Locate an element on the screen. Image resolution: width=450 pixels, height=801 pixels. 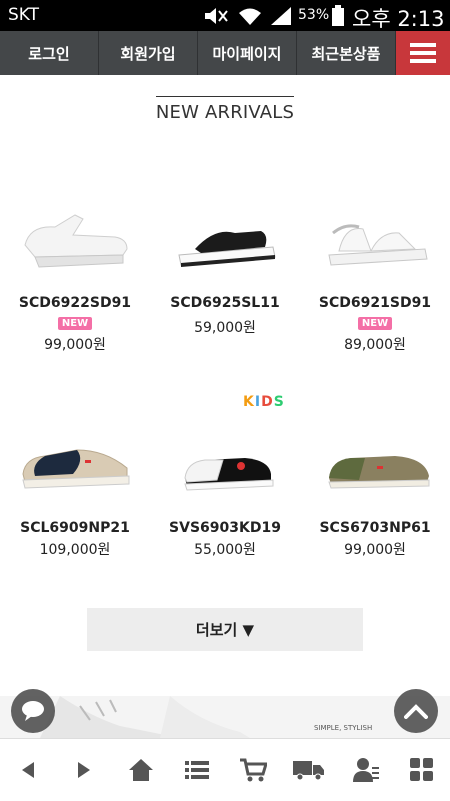
back-arrow-icon is located at coordinates (28, 770).